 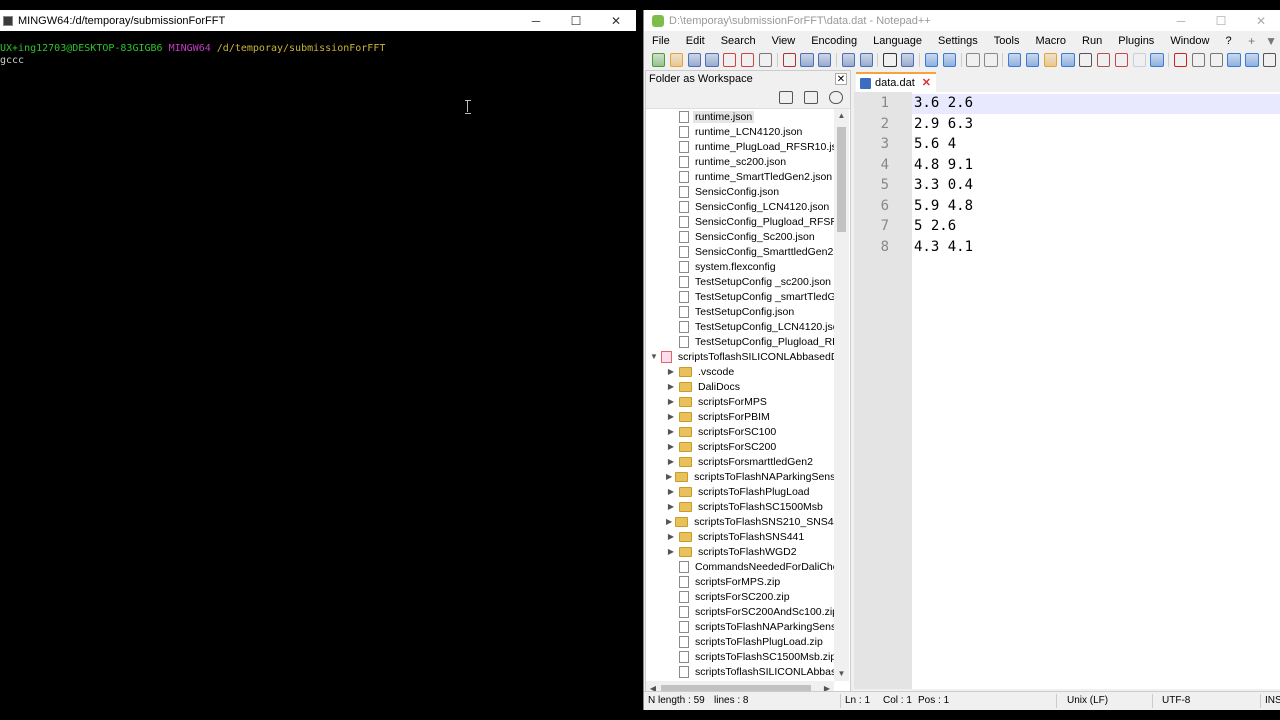 What do you see at coordinates (740, 116) in the screenshot?
I see `tree-file: runtime.json` at bounding box center [740, 116].